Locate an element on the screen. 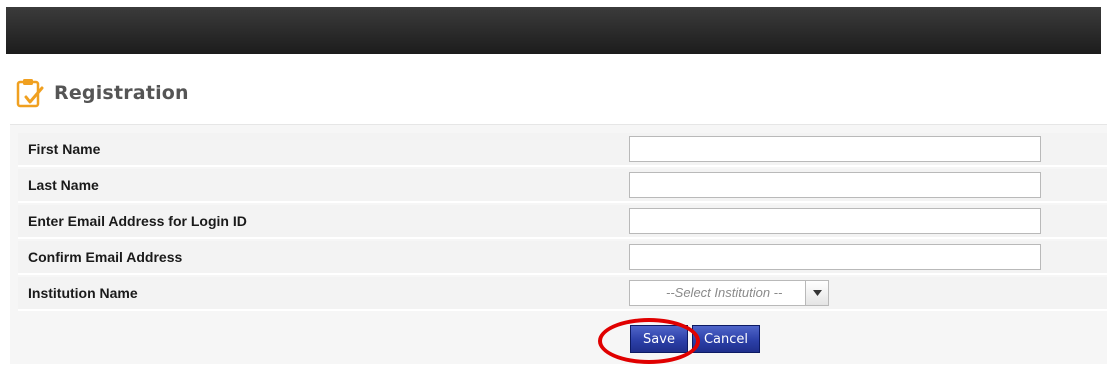 The height and width of the screenshot is (373, 1107). chevron-down-icon is located at coordinates (817, 293).